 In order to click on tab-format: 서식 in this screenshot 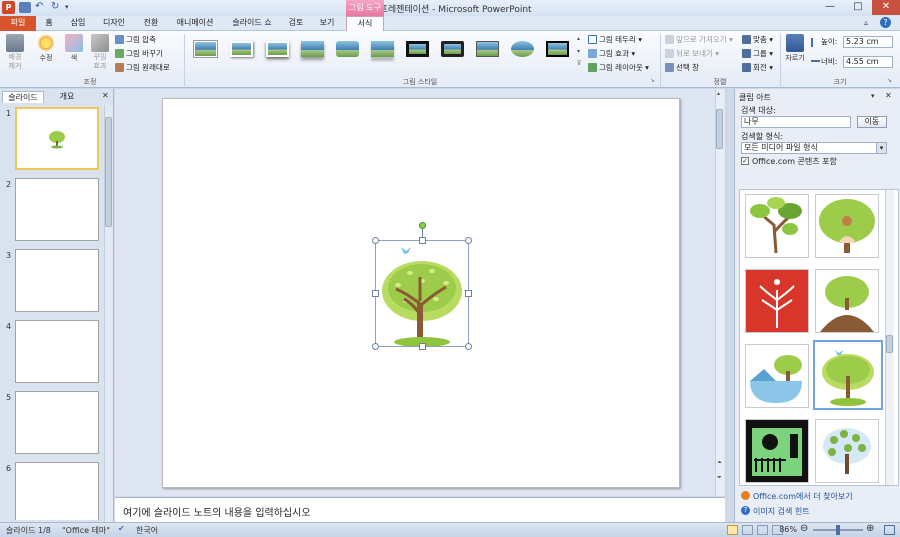, I will do `click(365, 24)`.